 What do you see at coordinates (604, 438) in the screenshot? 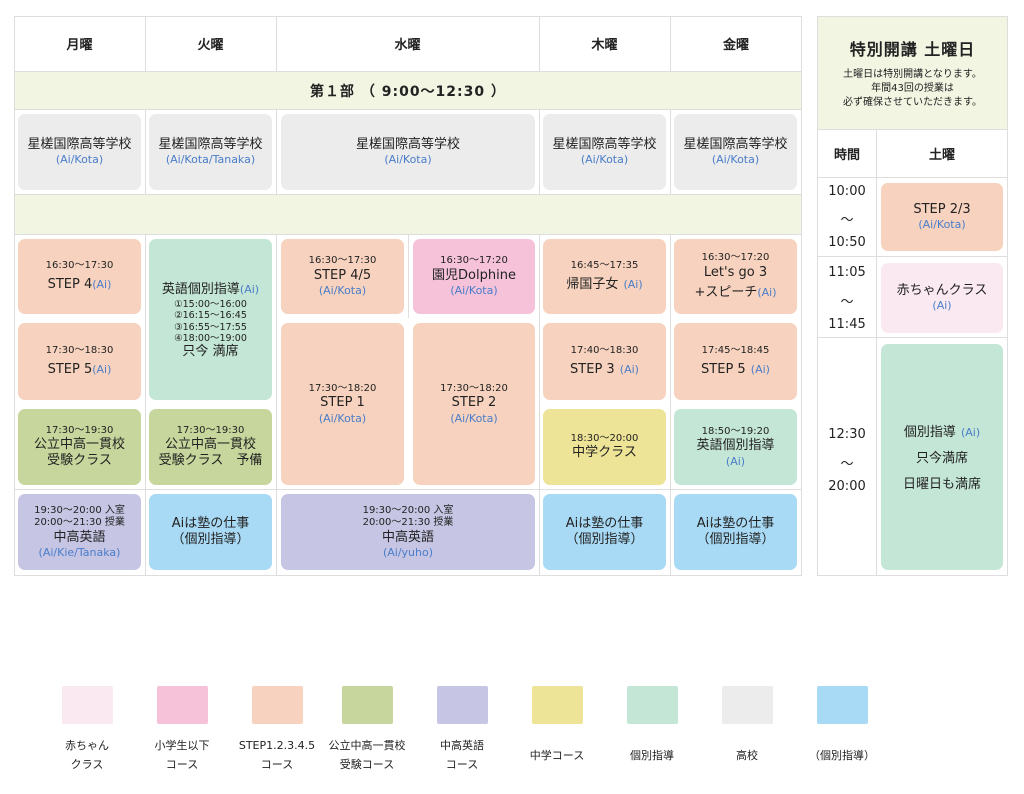
I see `class-time: 18:30〜20:00` at bounding box center [604, 438].